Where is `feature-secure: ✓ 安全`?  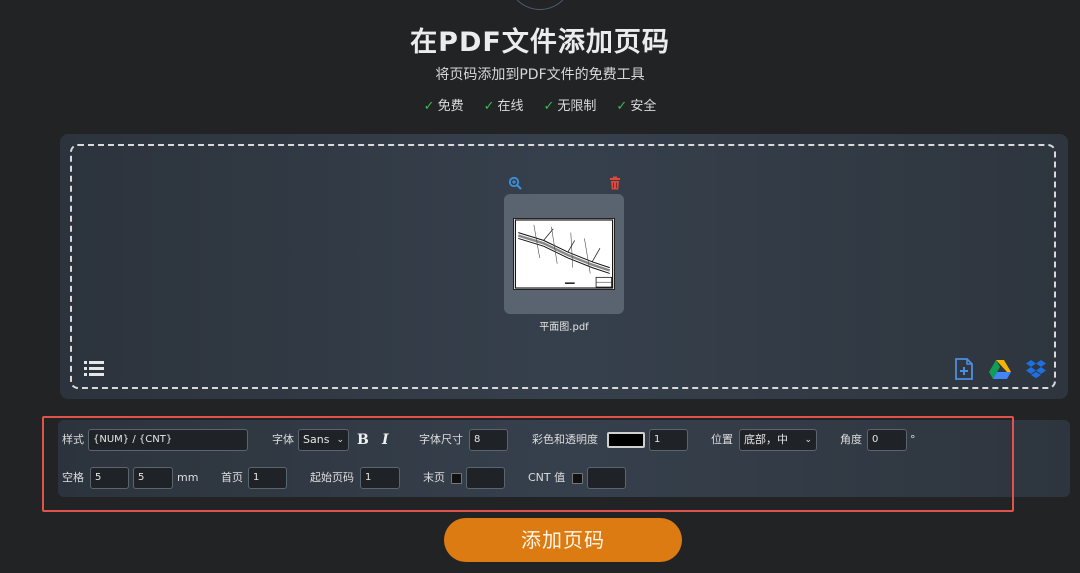
feature-secure: ✓ 安全 is located at coordinates (636, 106).